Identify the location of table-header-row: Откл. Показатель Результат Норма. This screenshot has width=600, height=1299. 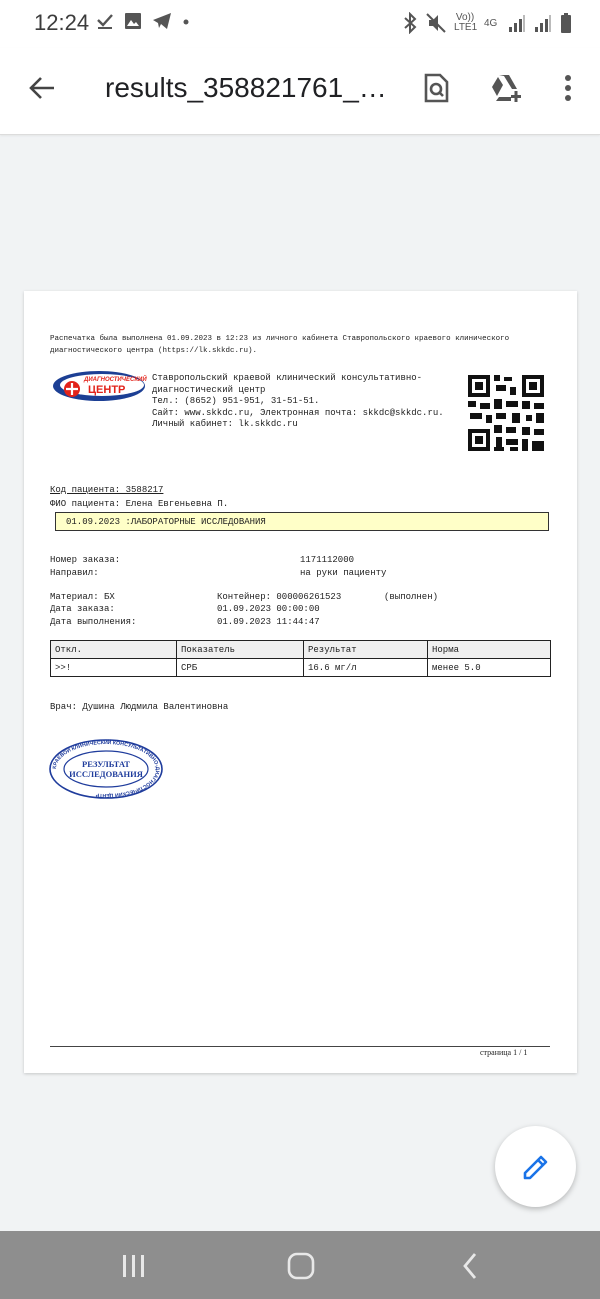
(300, 649).